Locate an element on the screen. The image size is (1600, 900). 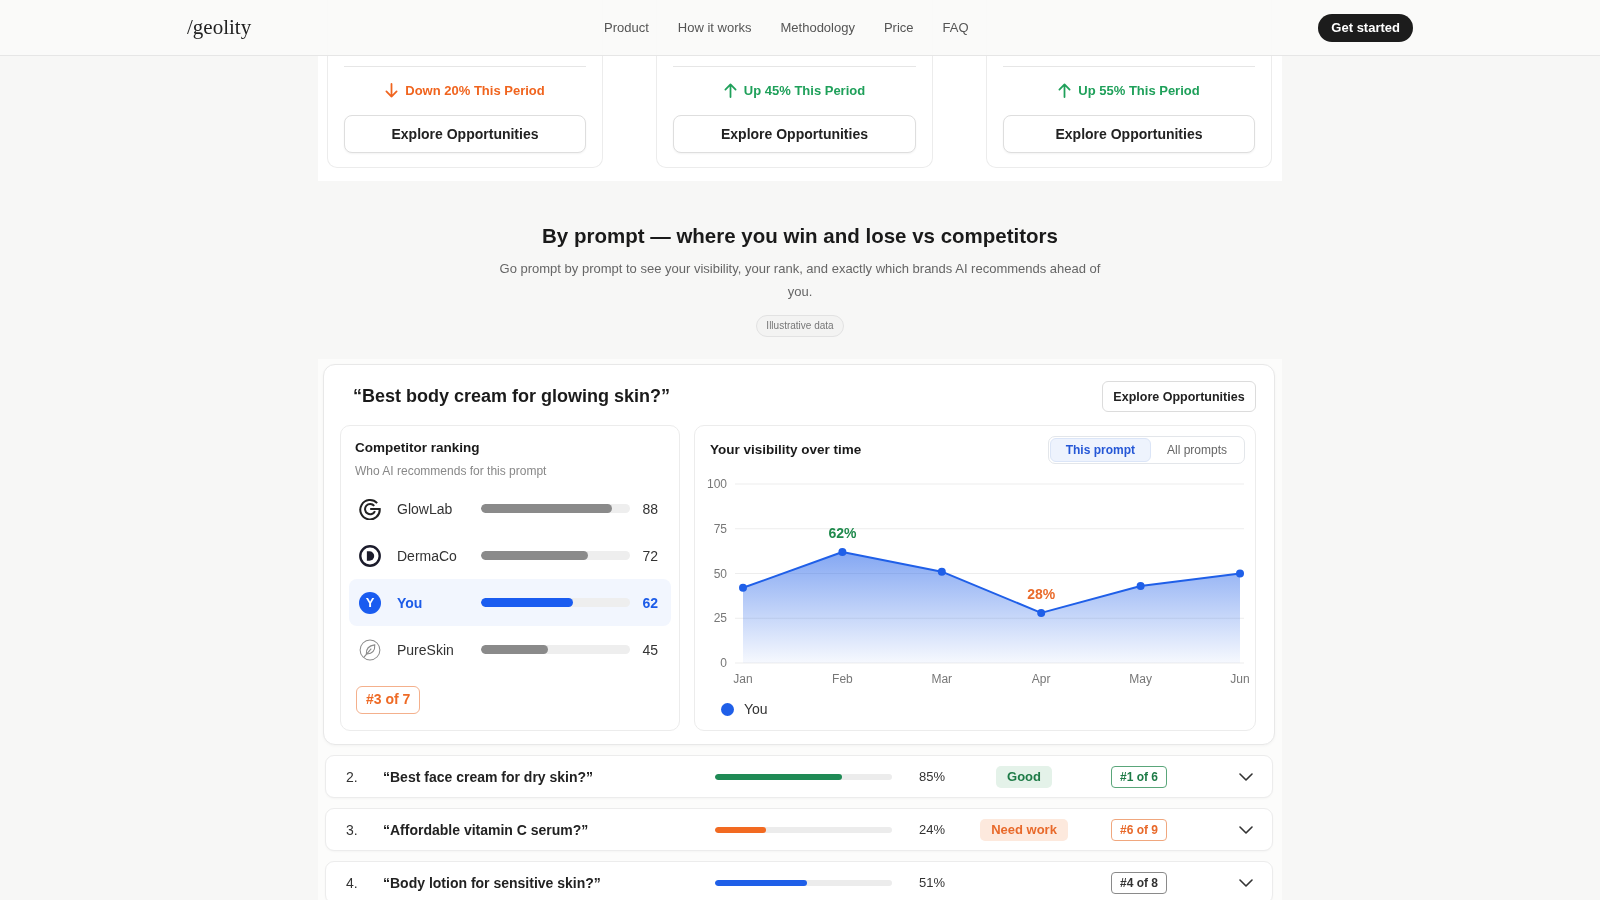
percent-value: 85% is located at coordinates (933, 776).